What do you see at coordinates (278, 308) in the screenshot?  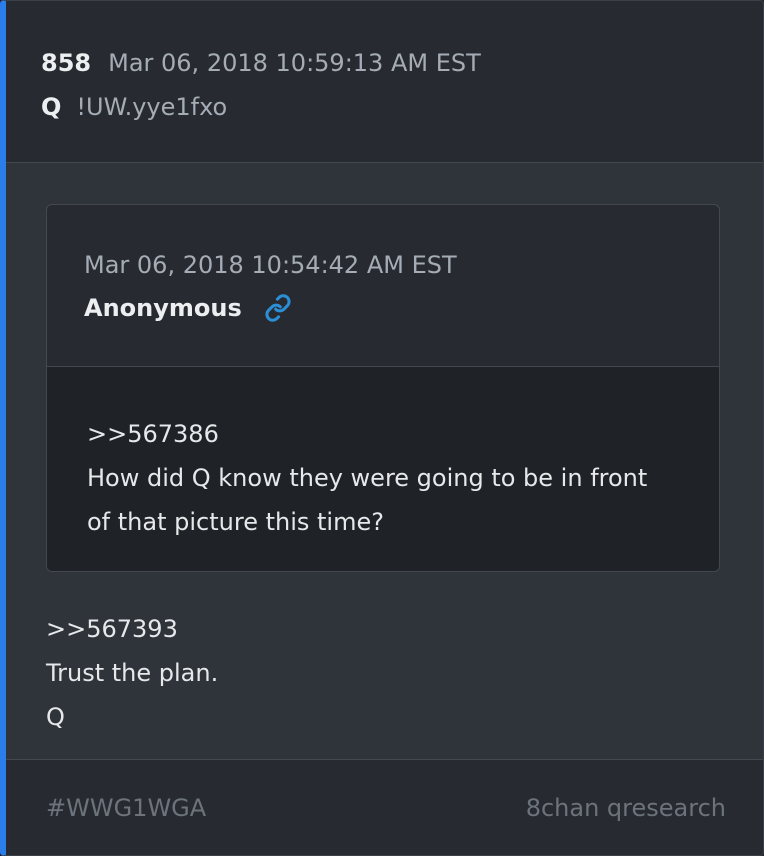 I see `link-icon` at bounding box center [278, 308].